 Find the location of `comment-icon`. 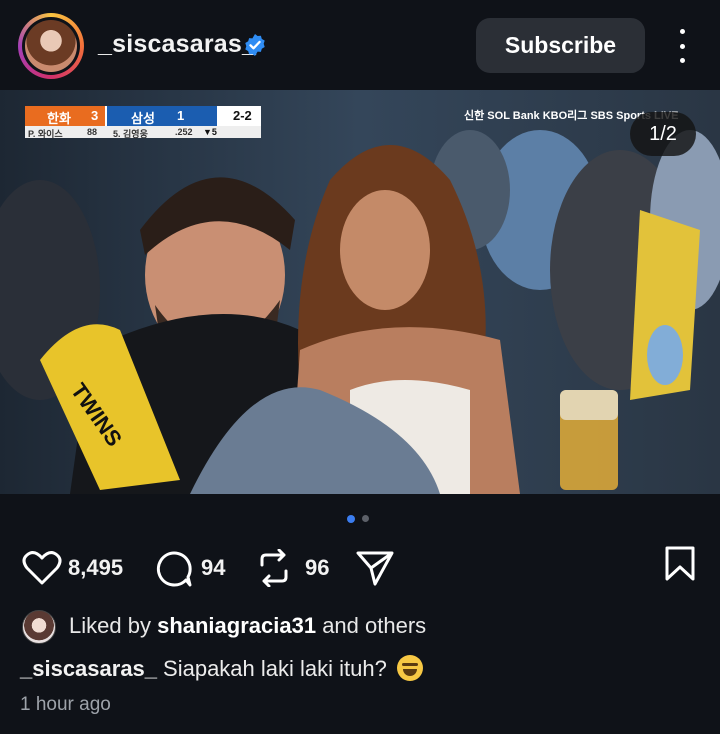

comment-icon is located at coordinates (174, 569).